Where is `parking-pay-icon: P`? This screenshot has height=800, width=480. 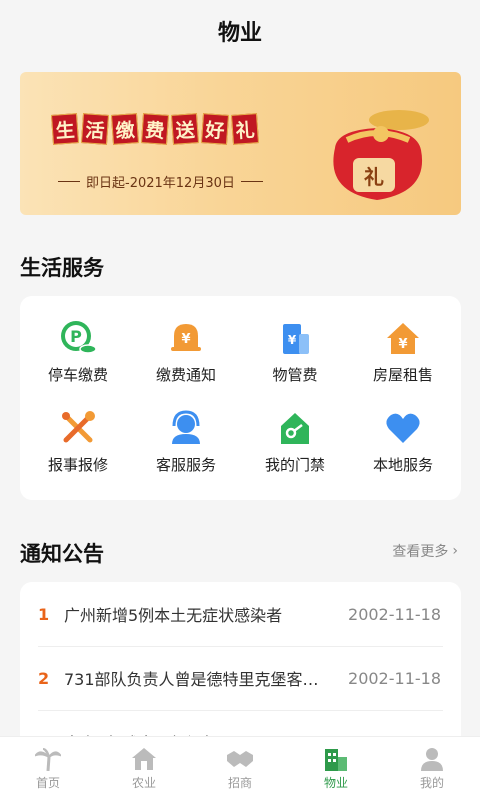 parking-pay-icon: P is located at coordinates (78, 338).